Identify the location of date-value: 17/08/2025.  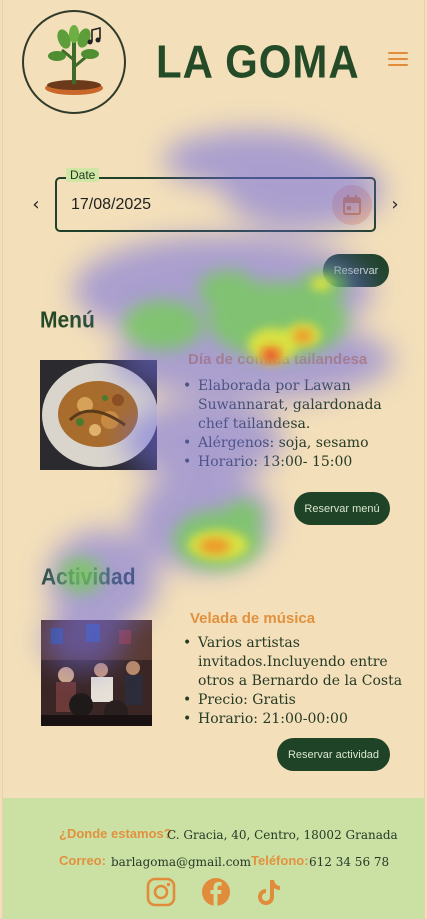
(111, 205).